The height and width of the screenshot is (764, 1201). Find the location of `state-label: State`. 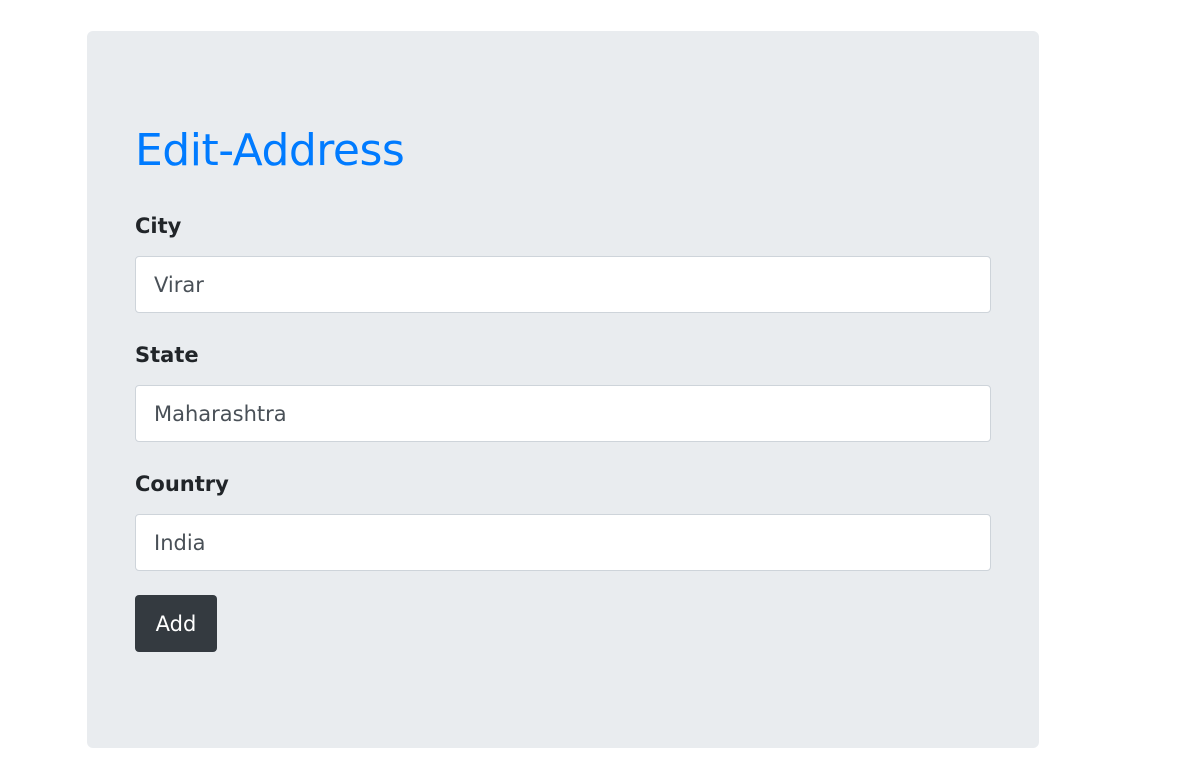

state-label: State is located at coordinates (167, 355).